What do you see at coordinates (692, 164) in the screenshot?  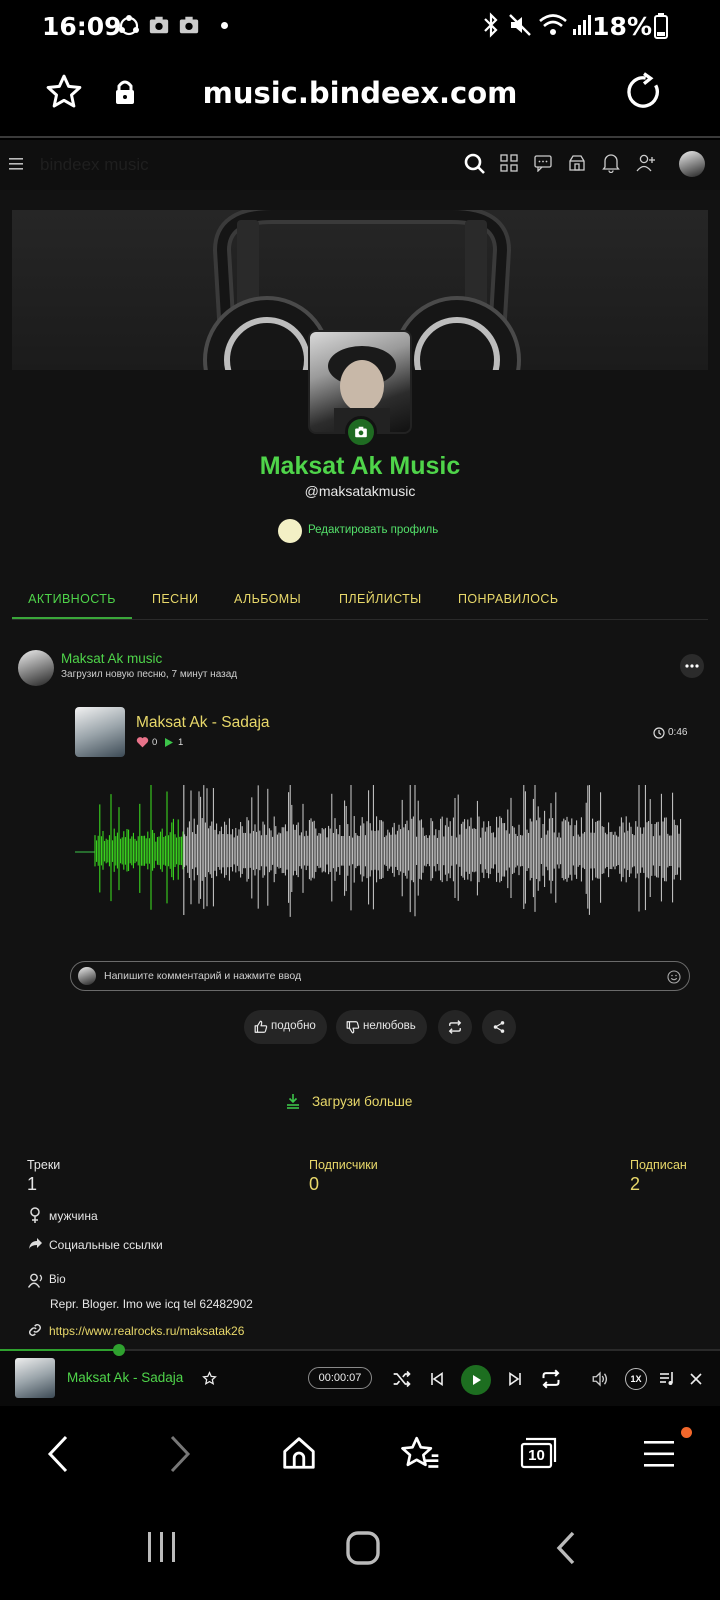 I see `user-avatar` at bounding box center [692, 164].